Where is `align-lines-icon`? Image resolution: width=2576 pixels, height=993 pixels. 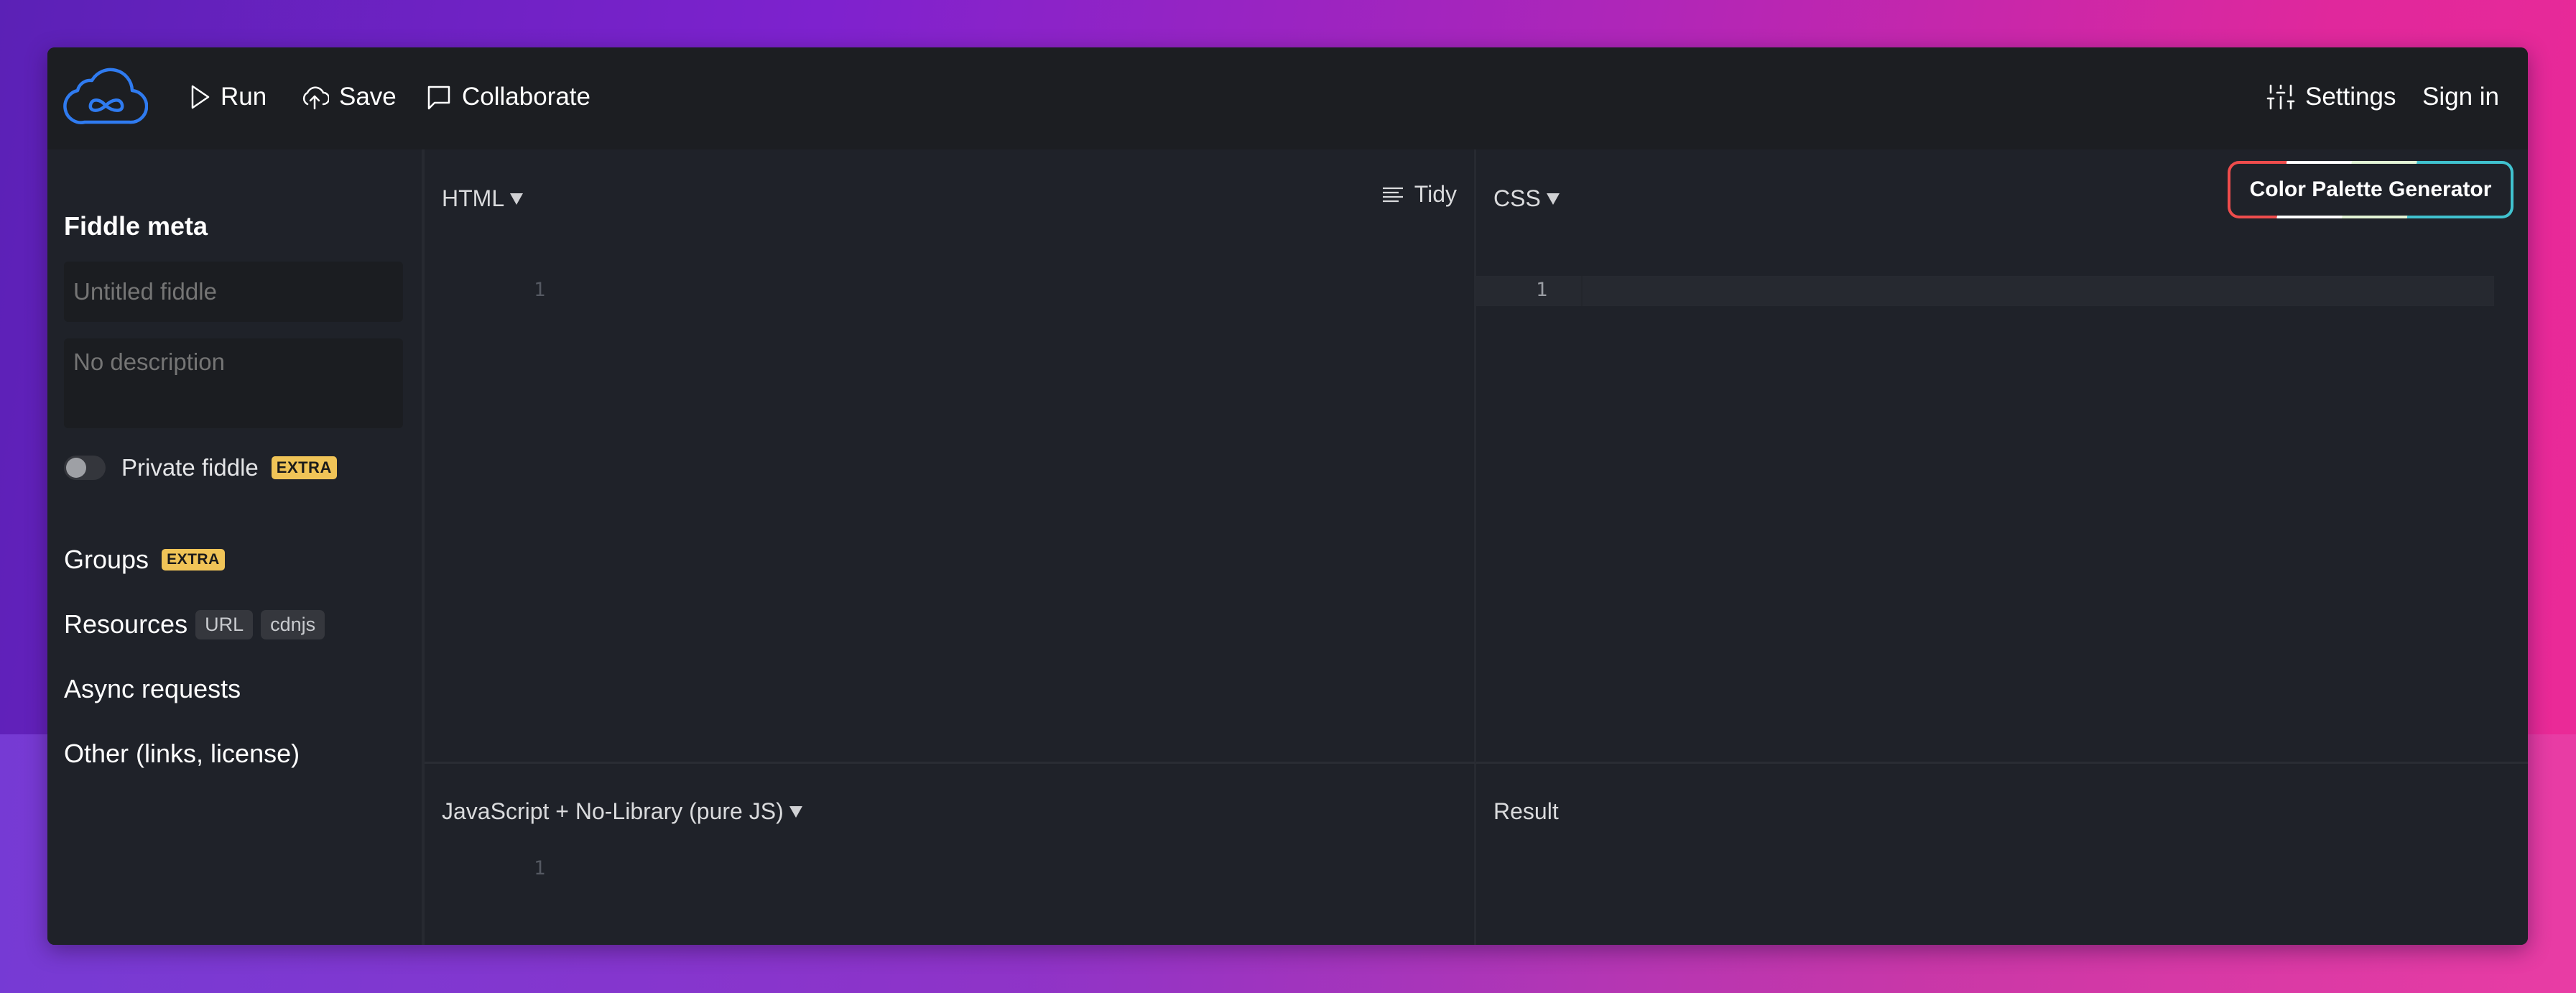
align-lines-icon is located at coordinates (1392, 194).